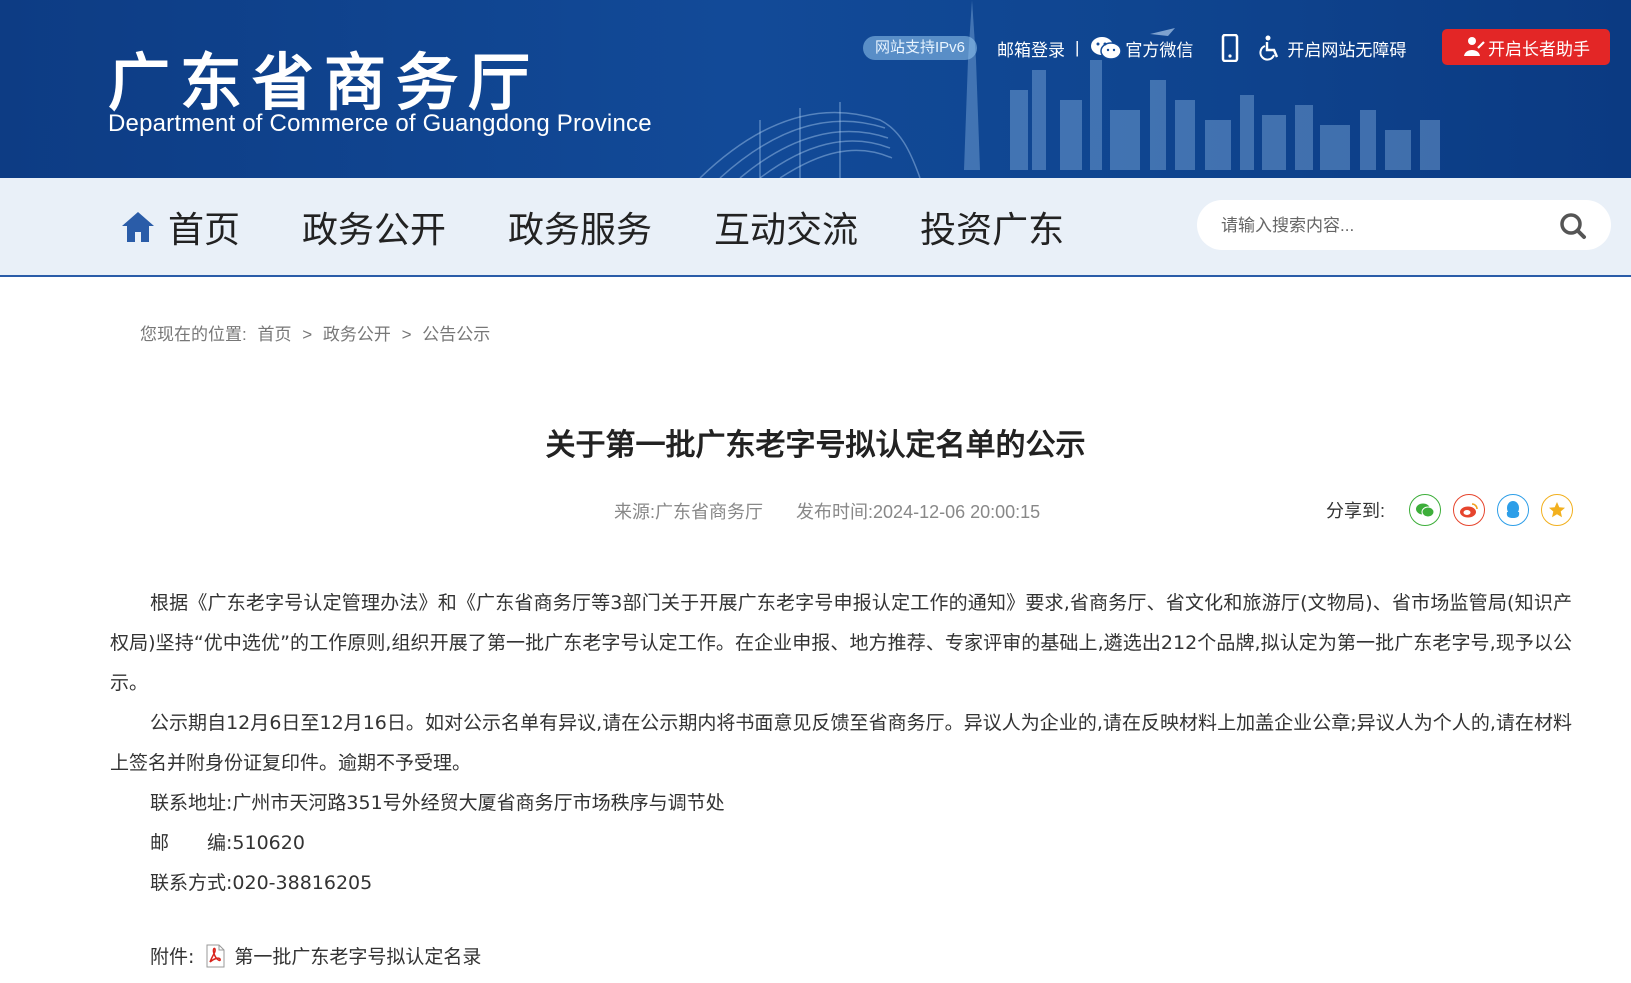 The width and height of the screenshot is (1631, 983). Describe the element at coordinates (357, 955) in the screenshot. I see `attachment-link: 第一批广东老字号拟认定名录` at that location.